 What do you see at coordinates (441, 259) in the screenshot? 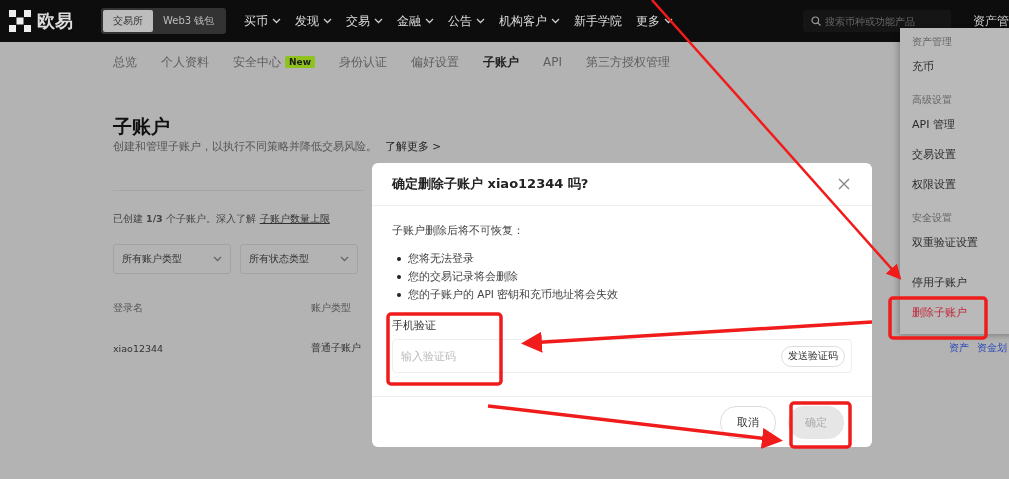
I see `bullet-text: 您将无法登录` at bounding box center [441, 259].